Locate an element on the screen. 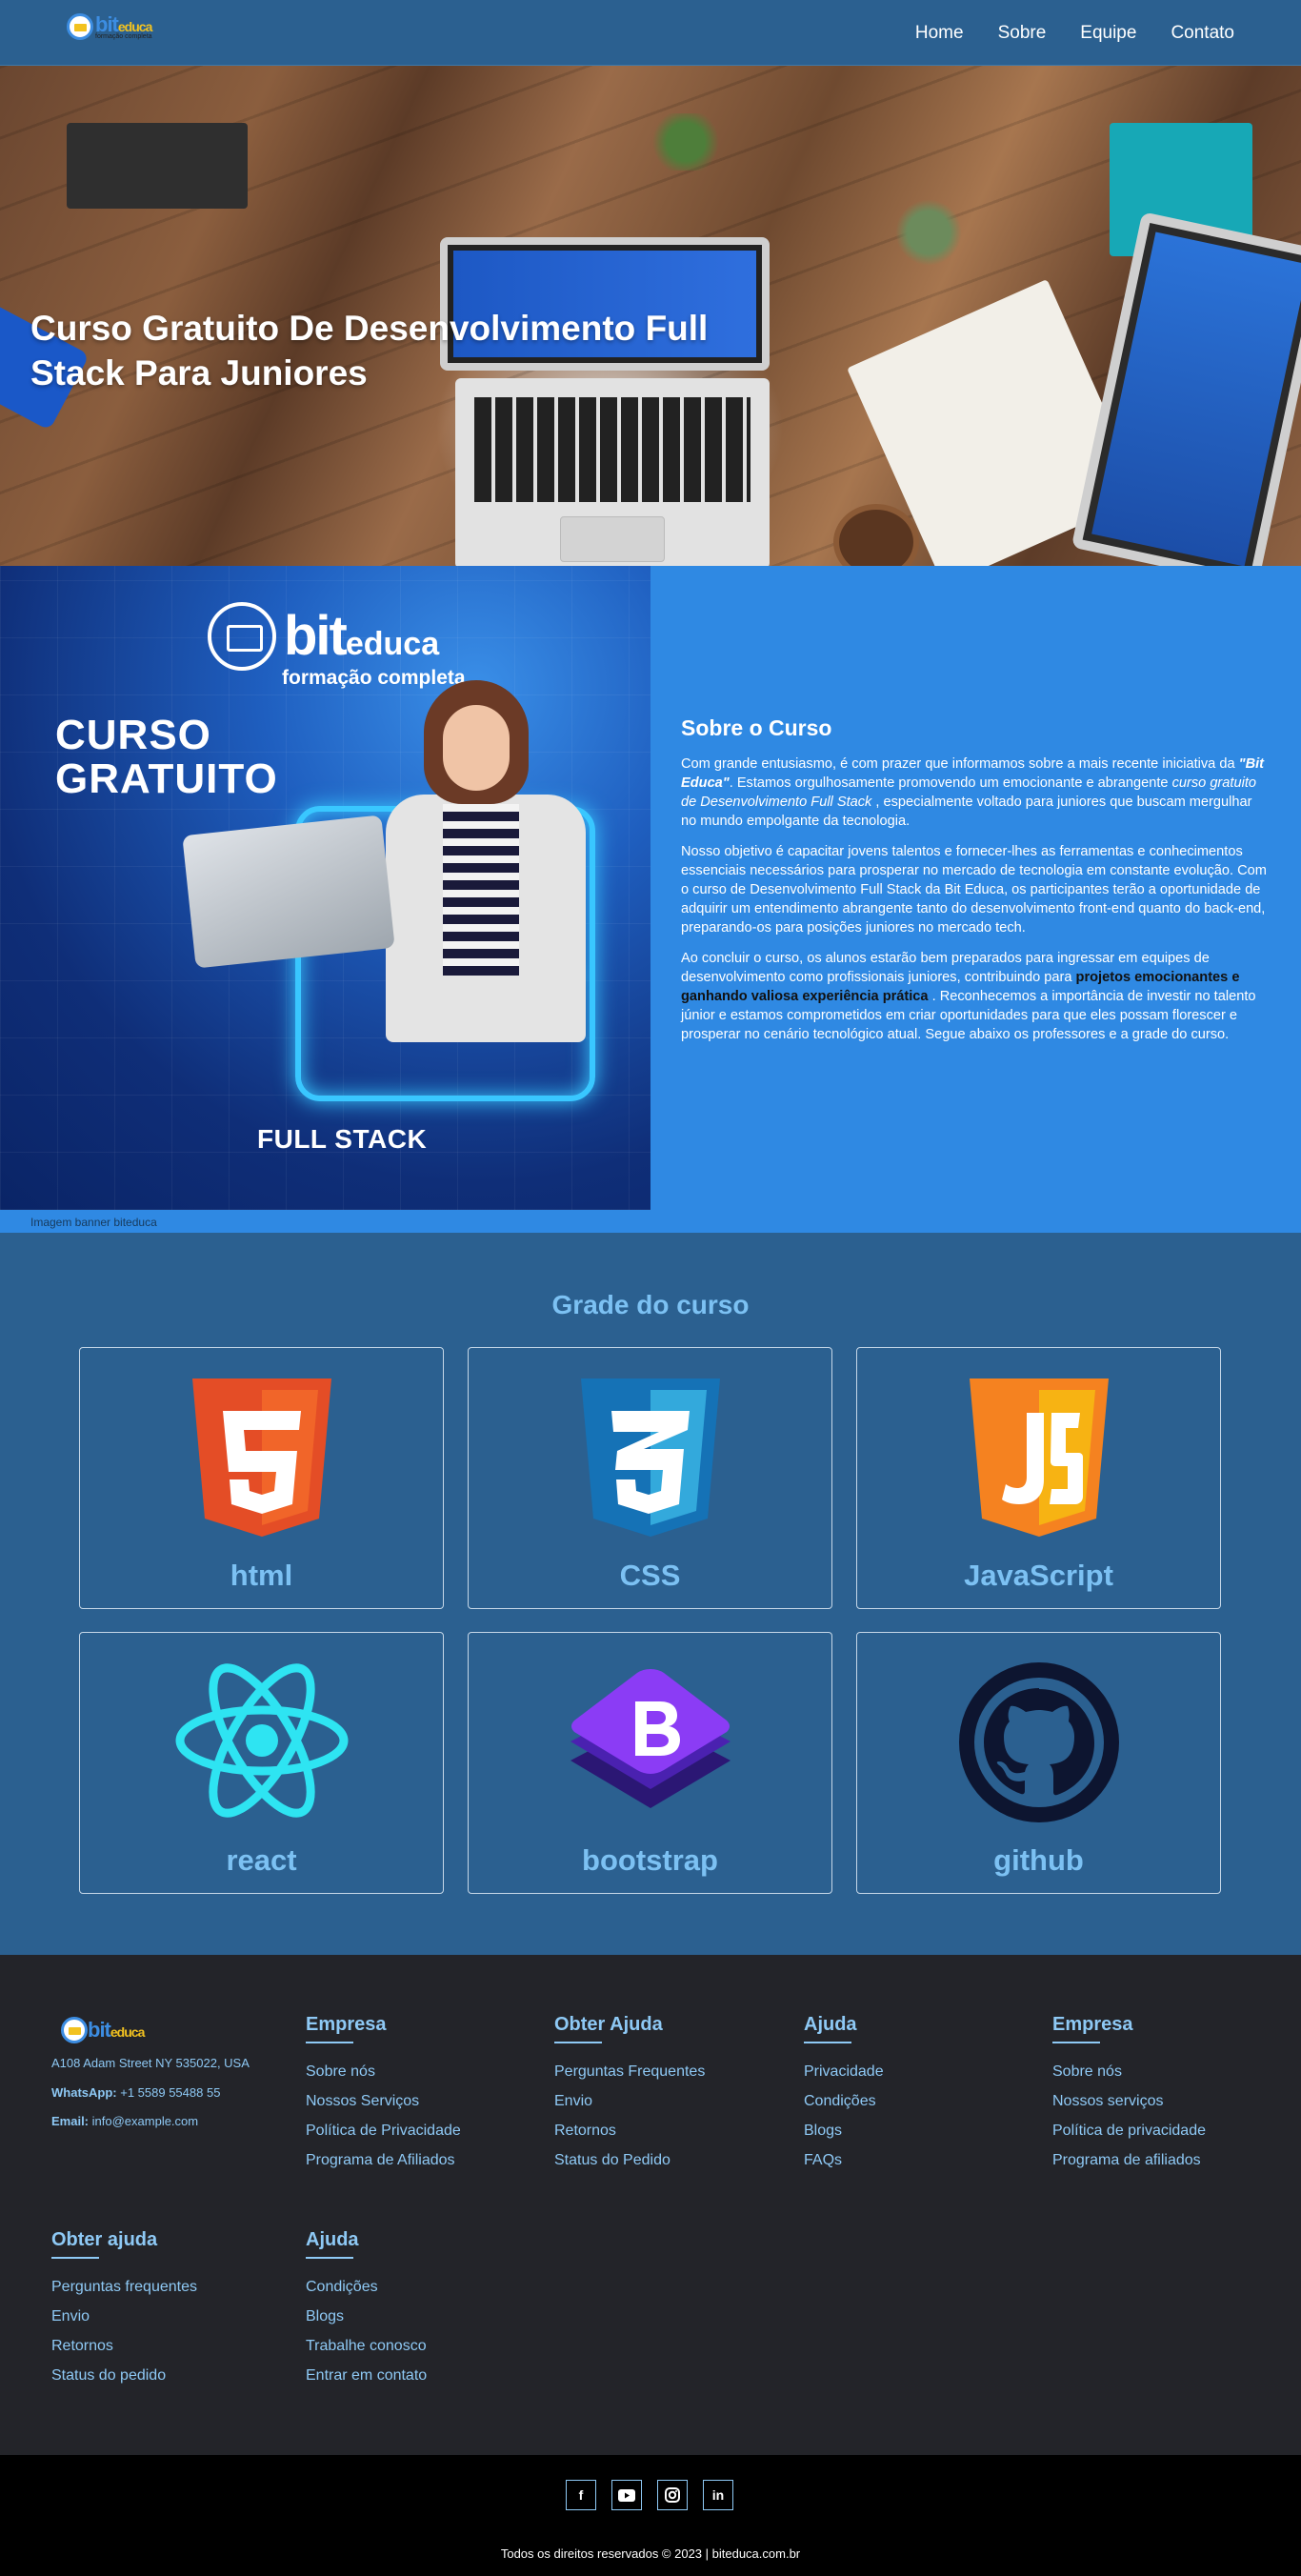  youtube-icon is located at coordinates (626, 2495).